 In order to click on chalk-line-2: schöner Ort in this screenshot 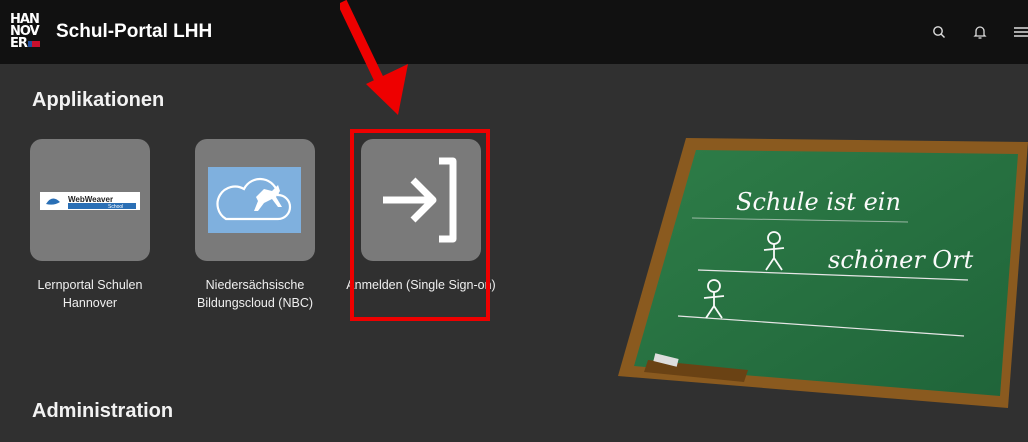, I will do `click(901, 260)`.